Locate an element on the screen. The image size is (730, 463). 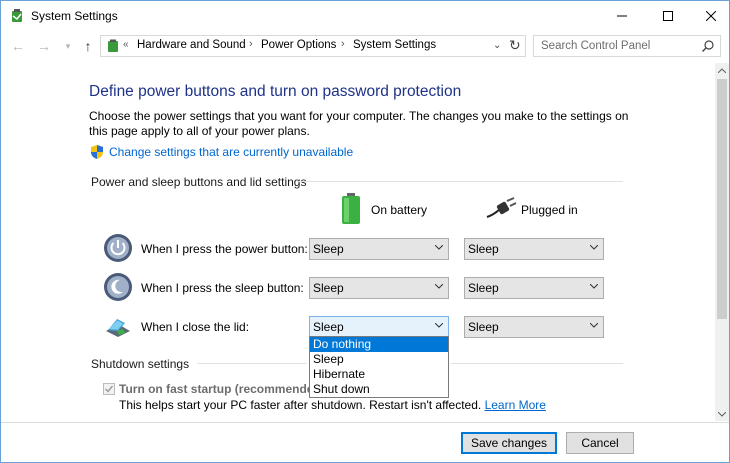
sleep-button-plugged-select: Sleep is located at coordinates (534, 288).